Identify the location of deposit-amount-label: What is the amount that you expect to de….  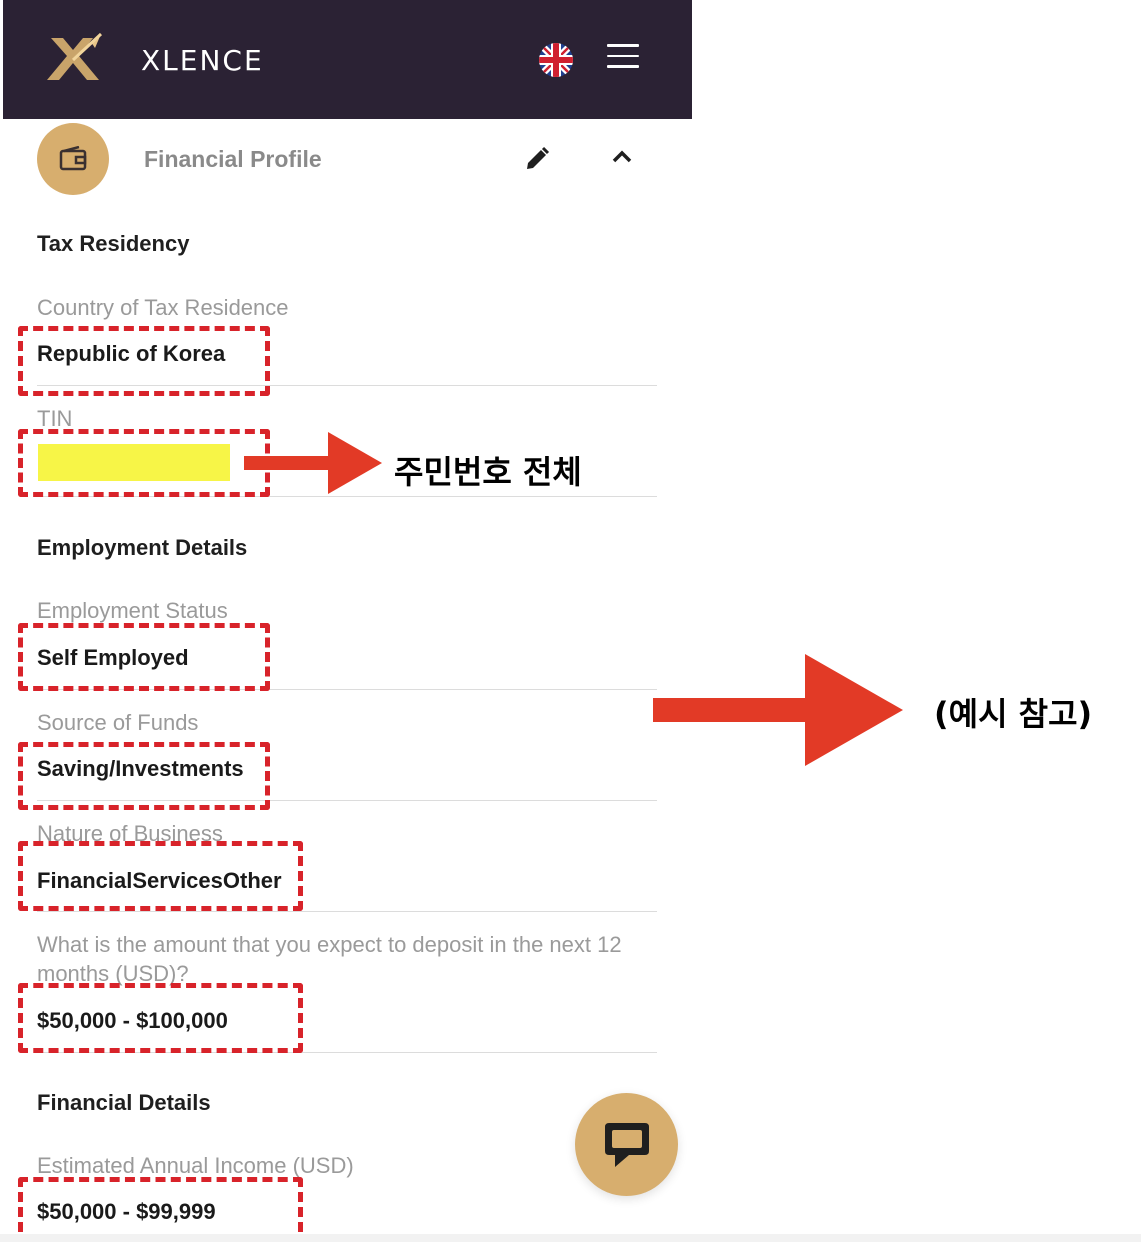
(329, 959).